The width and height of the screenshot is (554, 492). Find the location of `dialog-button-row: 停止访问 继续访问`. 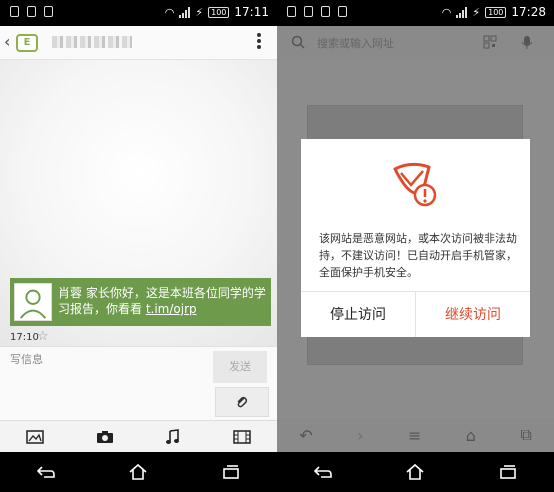

dialog-button-row: 停止访问 继续访问 is located at coordinates (415, 314).